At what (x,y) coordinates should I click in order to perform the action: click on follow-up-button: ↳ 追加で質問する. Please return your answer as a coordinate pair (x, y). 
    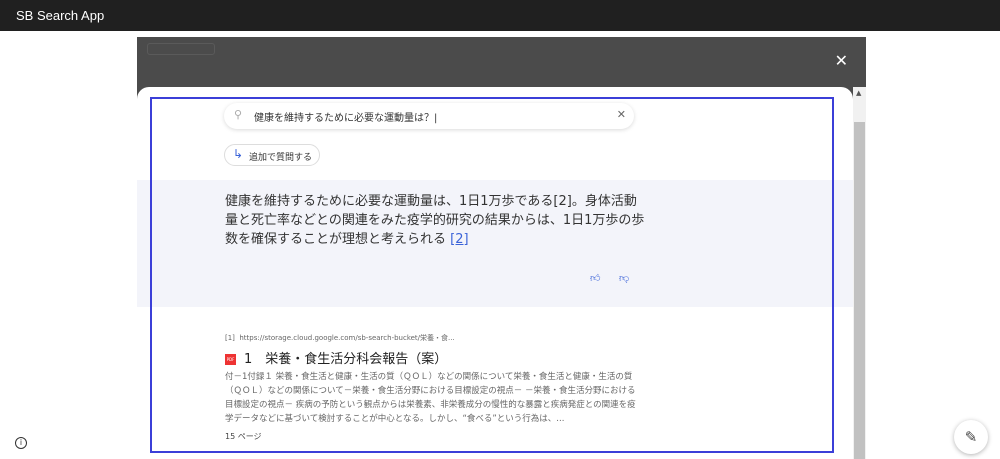
    Looking at the image, I should click on (272, 155).